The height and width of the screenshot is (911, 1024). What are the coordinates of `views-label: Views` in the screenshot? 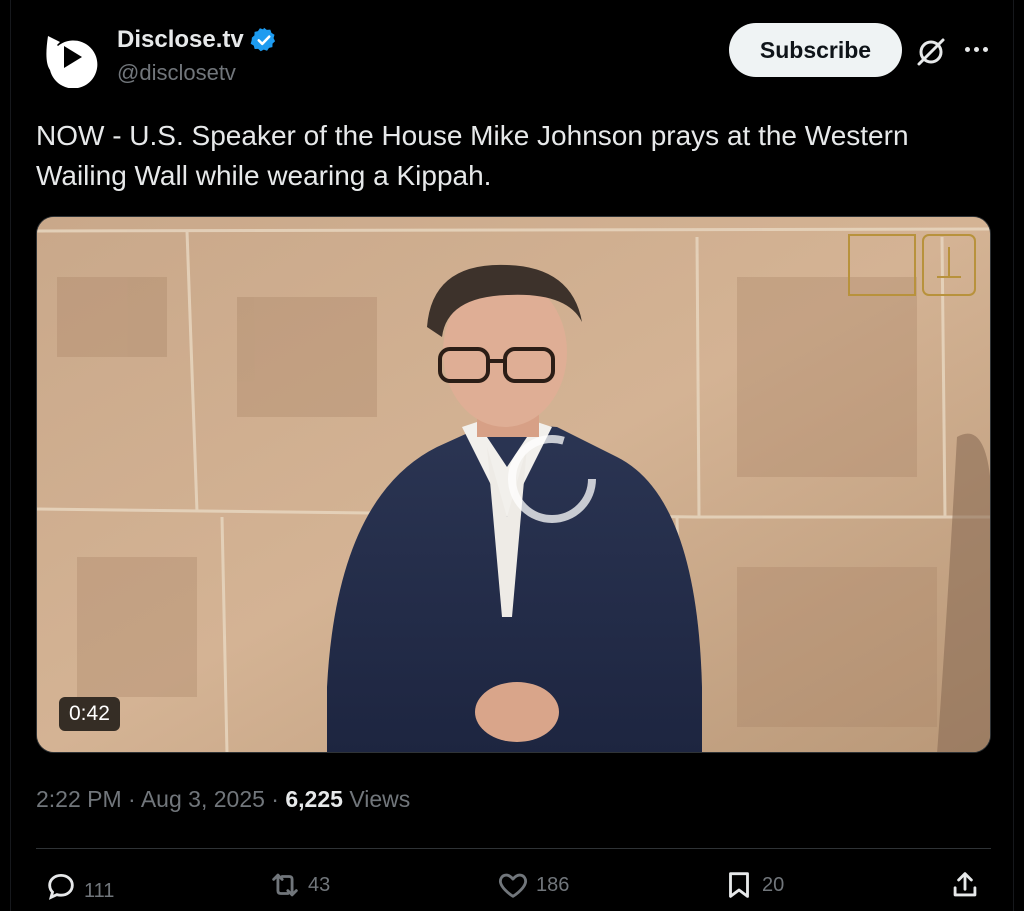 It's located at (380, 799).